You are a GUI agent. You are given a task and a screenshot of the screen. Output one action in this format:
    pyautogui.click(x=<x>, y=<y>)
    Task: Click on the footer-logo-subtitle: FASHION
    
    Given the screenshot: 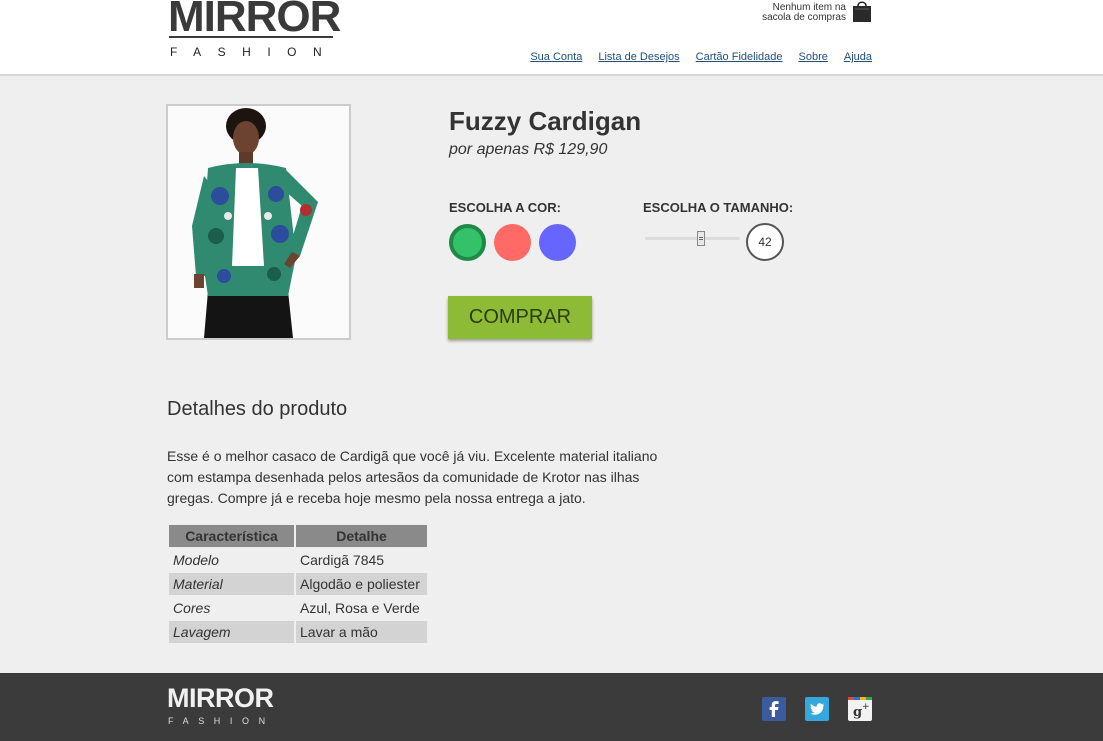 What is the action you would take?
    pyautogui.click(x=221, y=721)
    